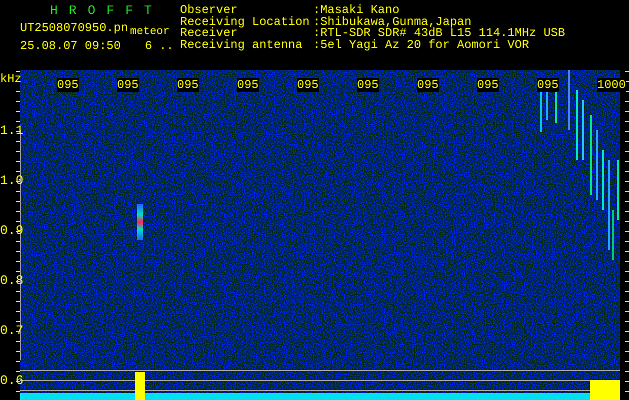 This screenshot has width=629, height=400. I want to click on timestamp: 25.08.07 09:50, so click(70, 46).